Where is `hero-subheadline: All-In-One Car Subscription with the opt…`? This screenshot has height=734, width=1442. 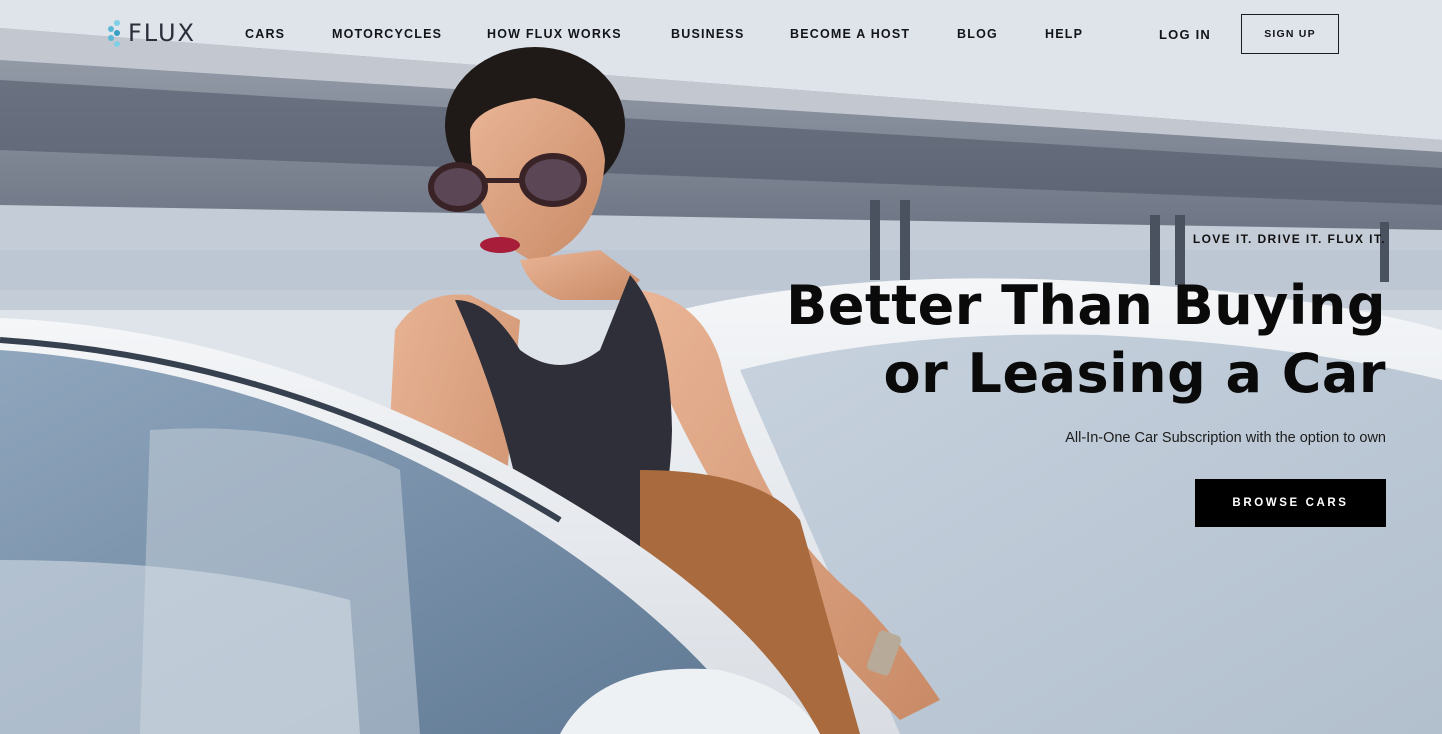
hero-subheadline: All-In-One Car Subscription with the opt… is located at coordinates (1225, 438).